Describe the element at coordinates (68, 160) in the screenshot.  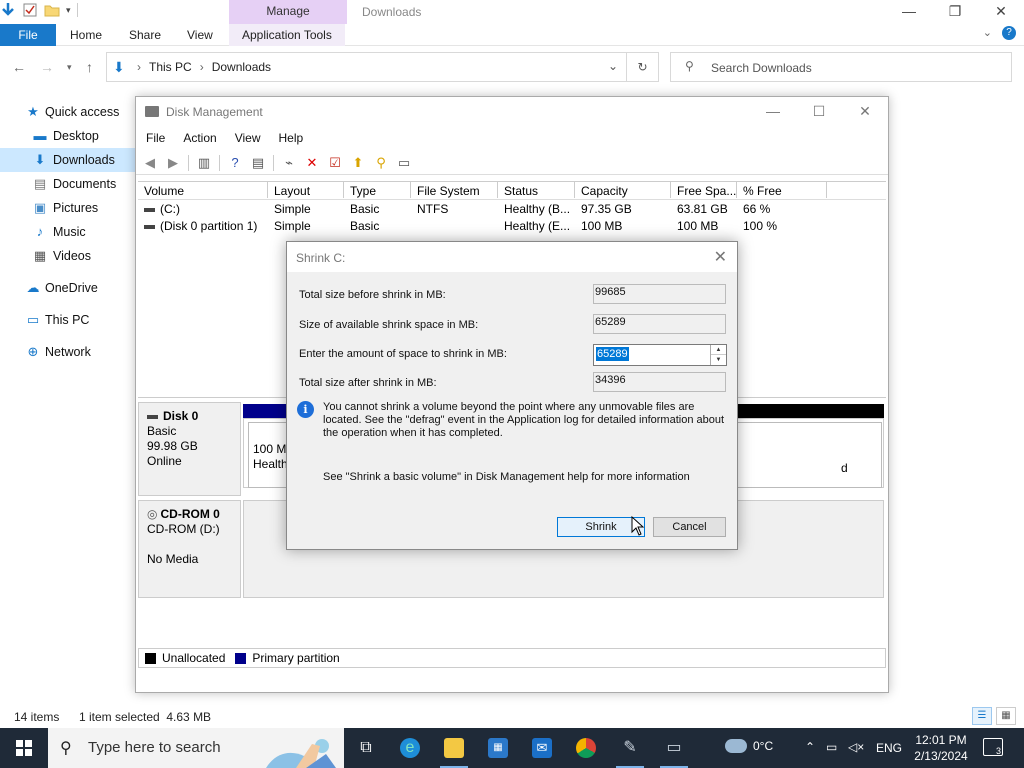
I see `nav-downloads: ⬇ Downloads` at that location.